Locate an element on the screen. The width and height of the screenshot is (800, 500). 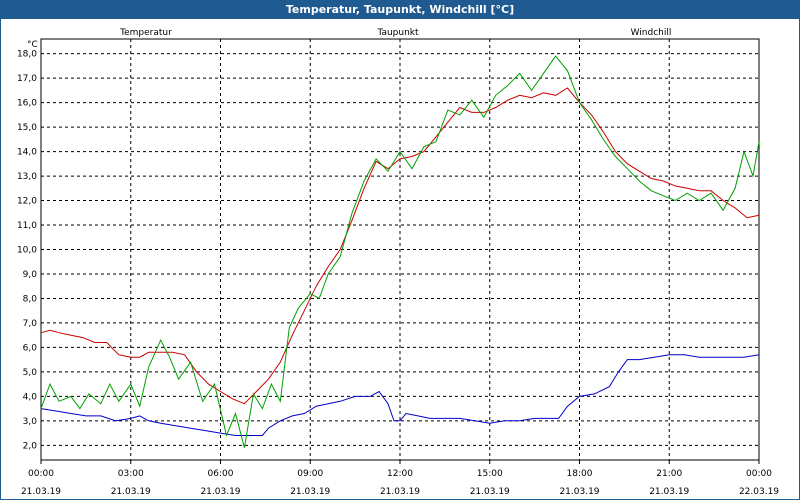
y-tick-label: 15,0 is located at coordinates (27, 128).